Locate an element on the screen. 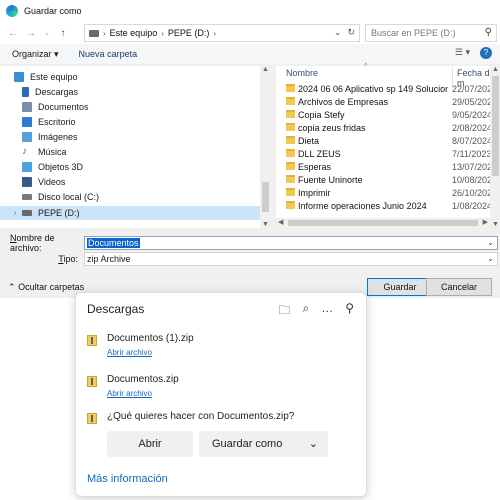  filetype-row: Tipo: zip Archive ⌄ is located at coordinates (254, 259).